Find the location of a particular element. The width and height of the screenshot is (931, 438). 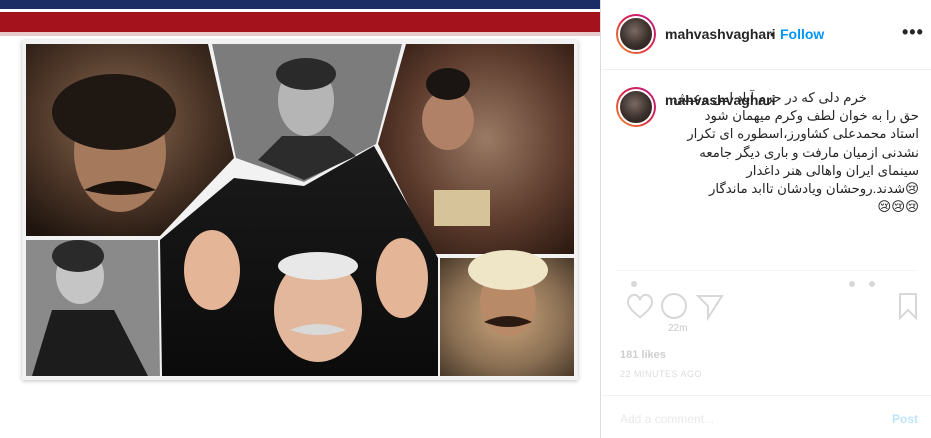

actions-divider is located at coordinates (766, 270).